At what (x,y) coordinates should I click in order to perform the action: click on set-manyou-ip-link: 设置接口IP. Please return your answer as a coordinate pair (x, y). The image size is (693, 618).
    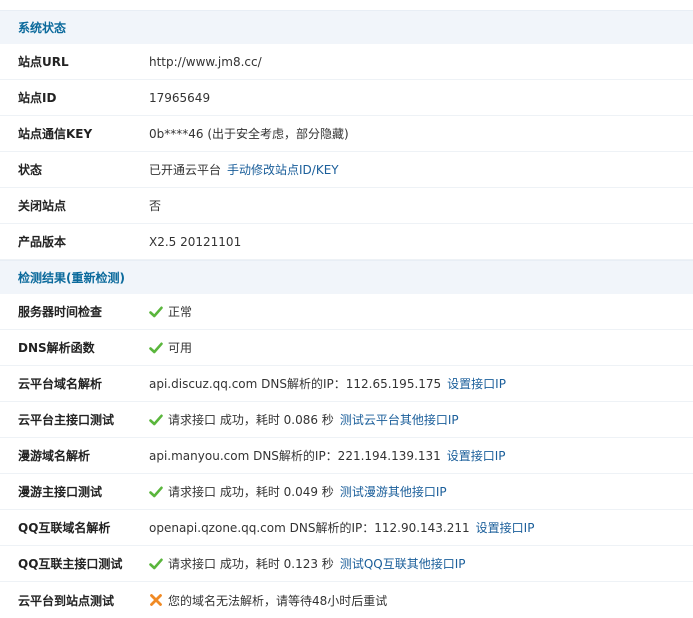
    Looking at the image, I should click on (476, 455).